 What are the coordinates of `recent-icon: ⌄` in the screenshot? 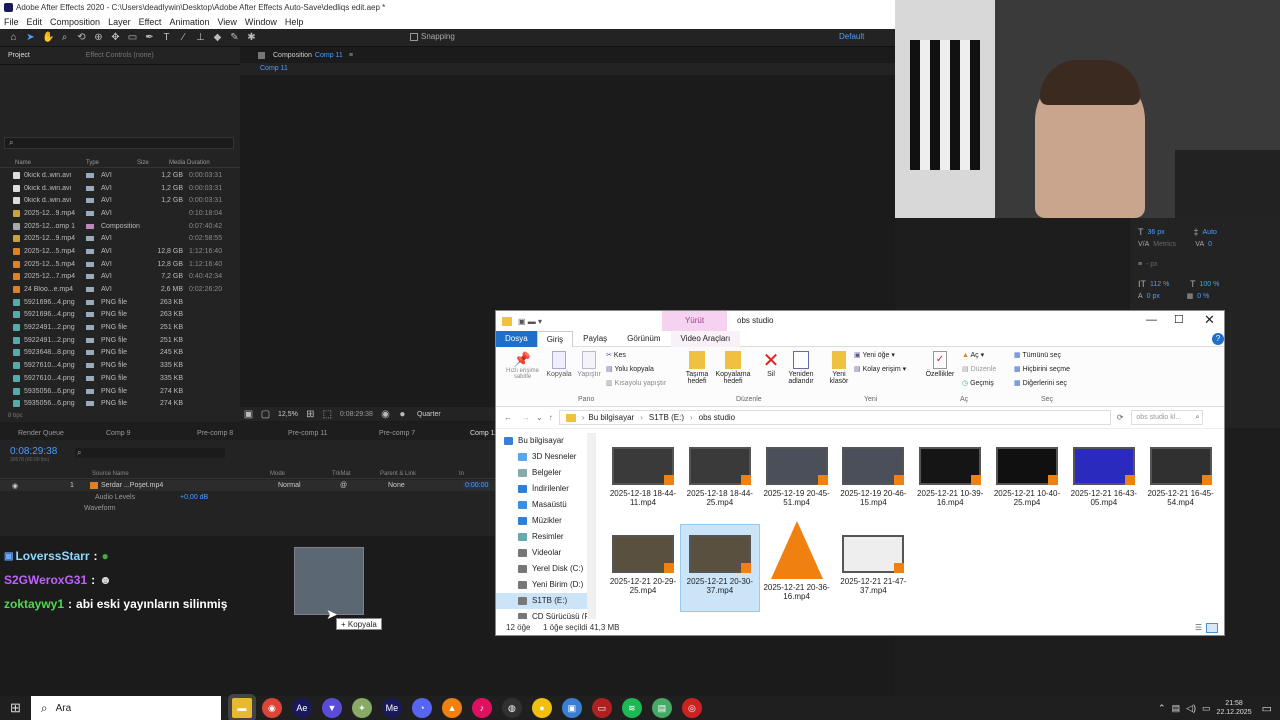 It's located at (539, 417).